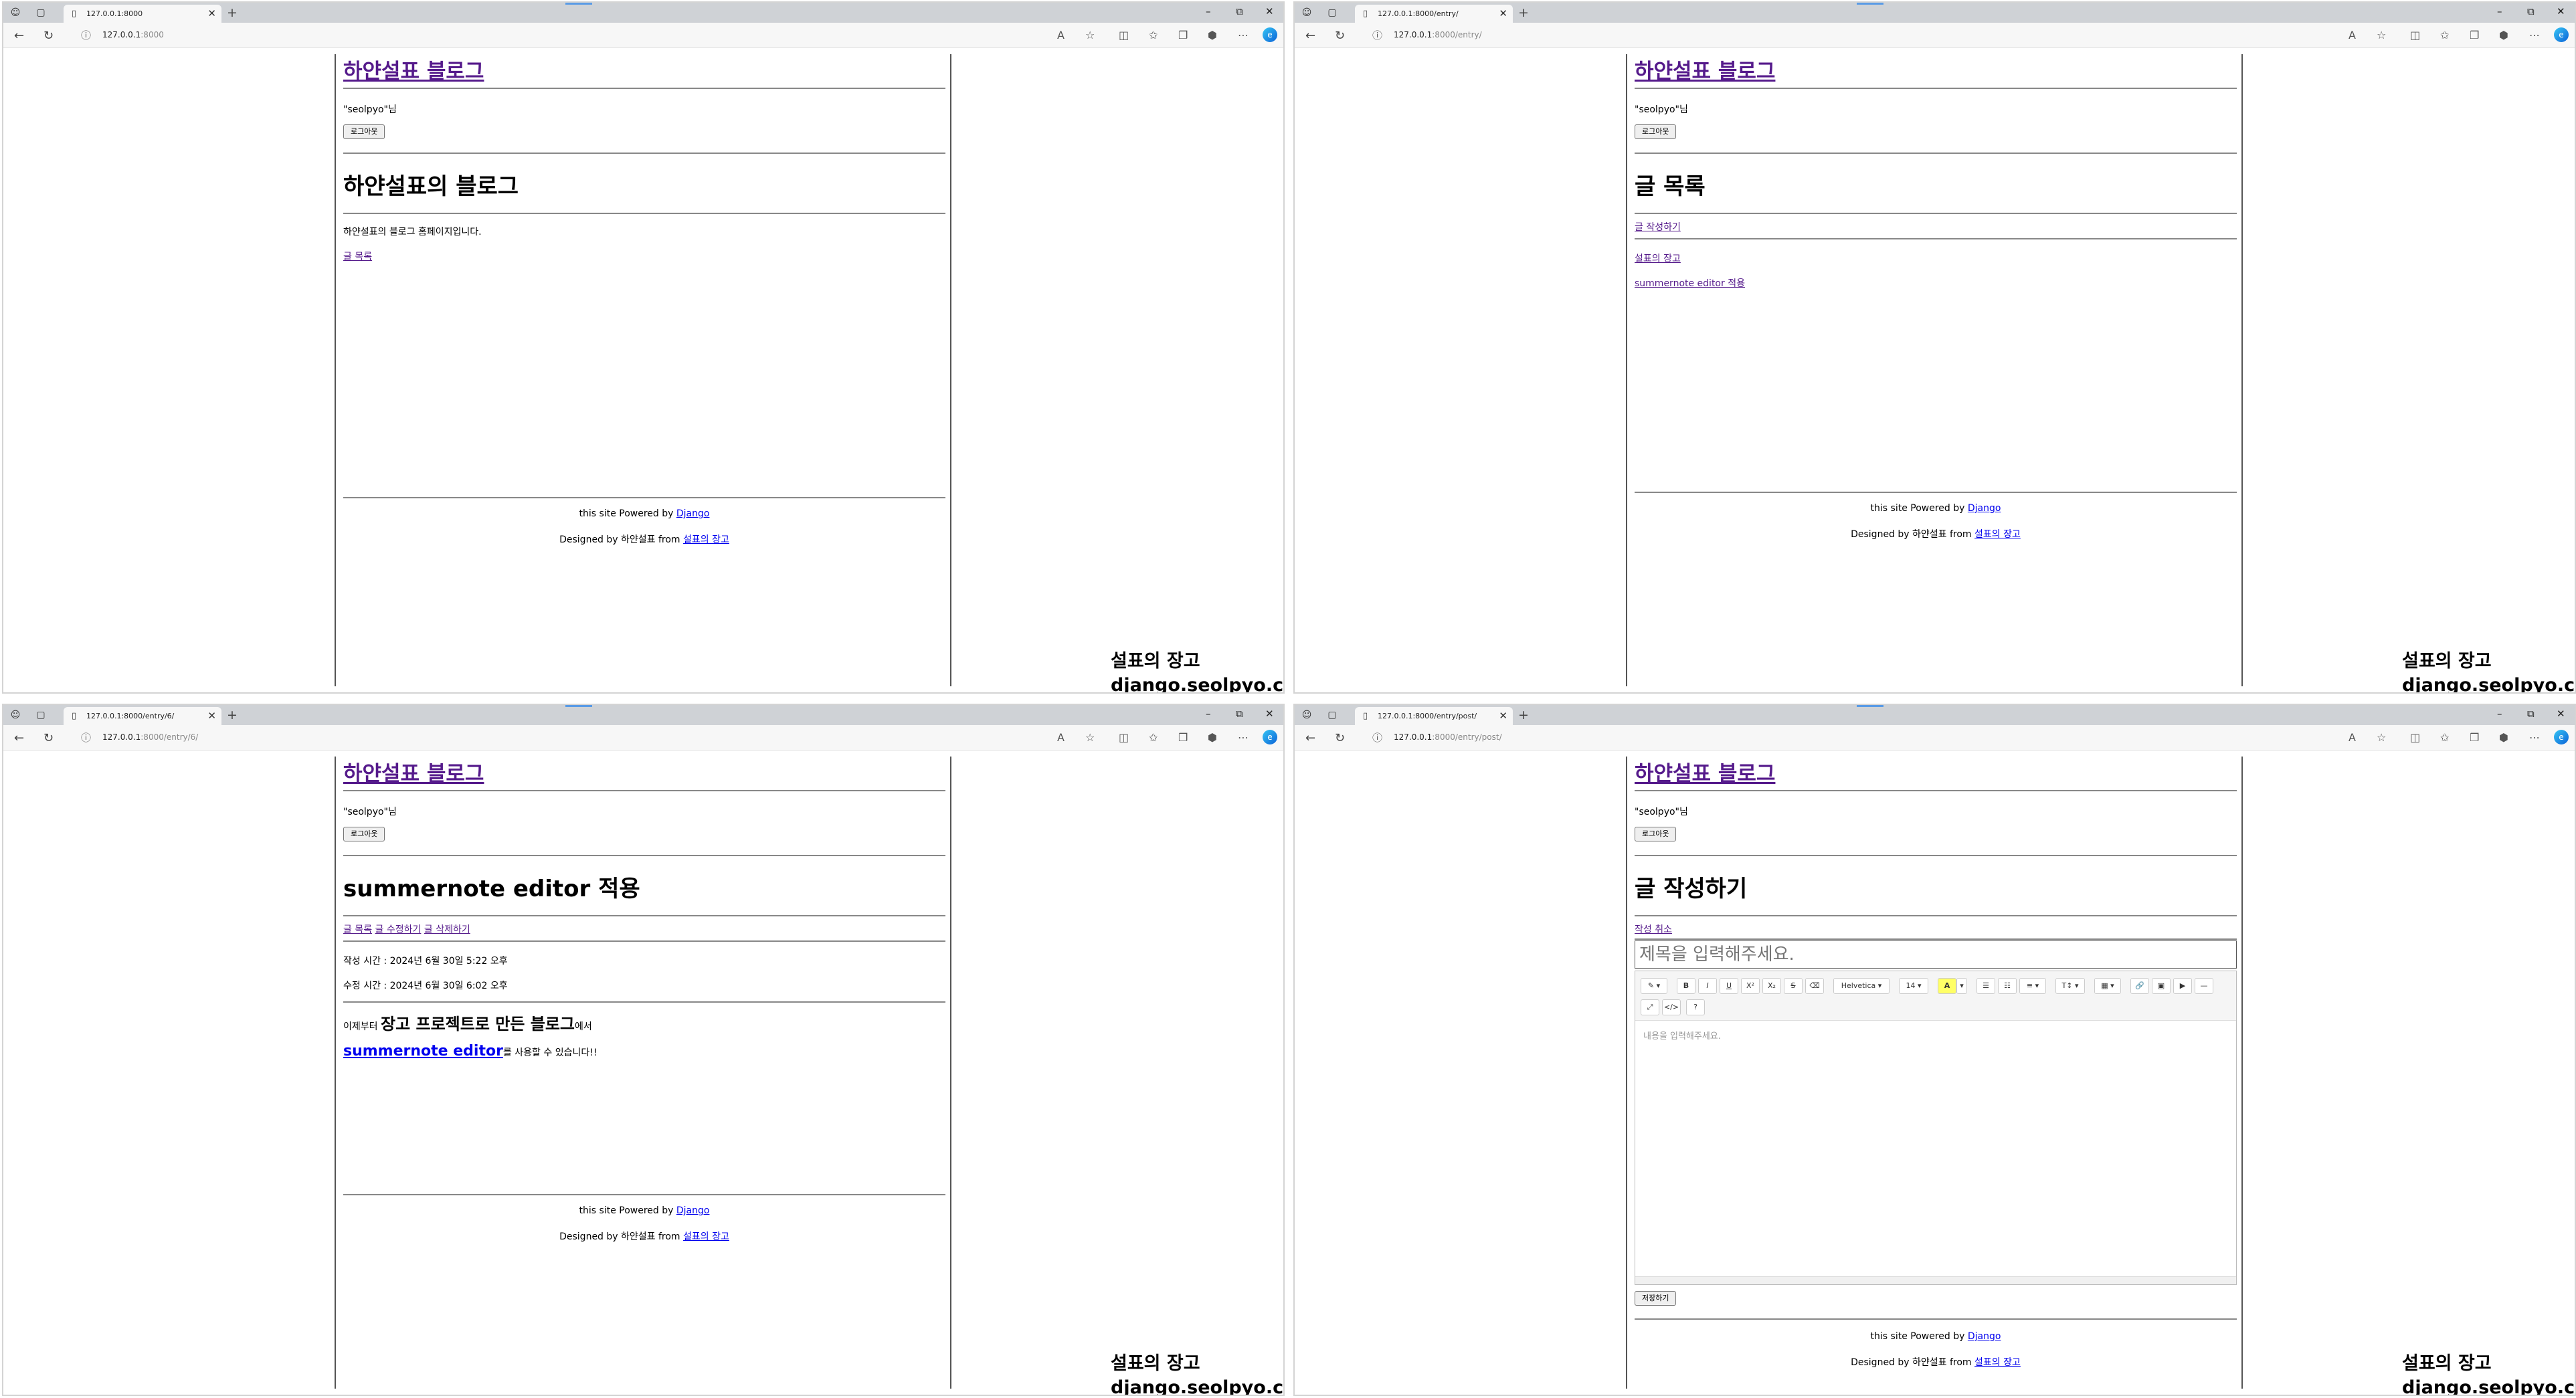 Image resolution: width=2576 pixels, height=1398 pixels. Describe the element at coordinates (1855, 737) in the screenshot. I see `url-field: ⓘ 127.0.0.1:8000/entry/post/` at that location.